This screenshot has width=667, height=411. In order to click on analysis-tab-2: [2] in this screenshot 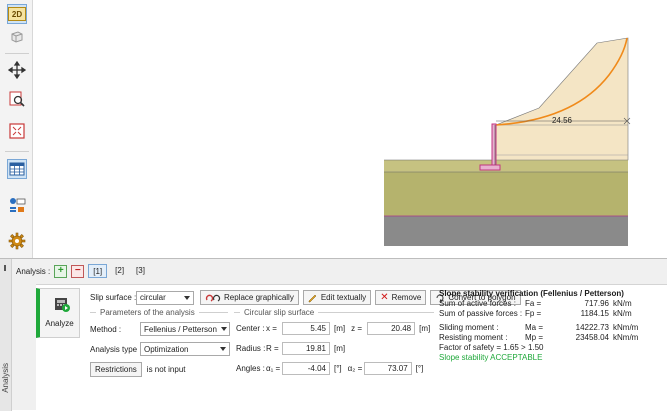, I will do `click(119, 271)`.